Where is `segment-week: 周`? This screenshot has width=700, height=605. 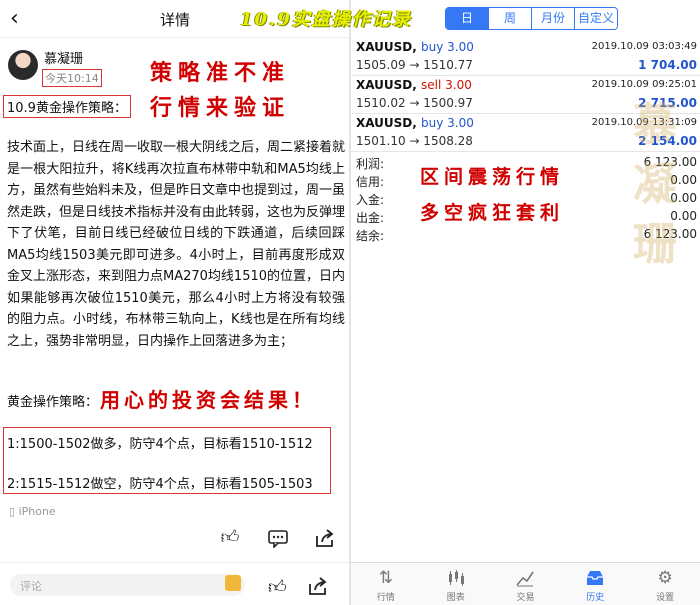 segment-week: 周 is located at coordinates (509, 18).